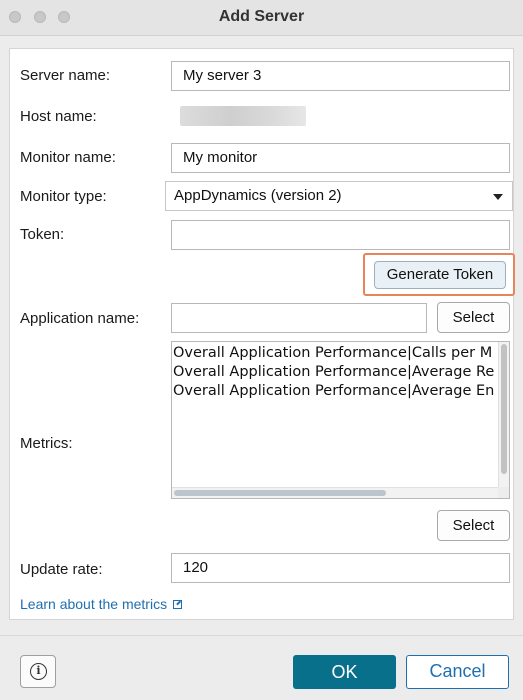 This screenshot has width=523, height=700. I want to click on window-title: Add Server, so click(261, 16).